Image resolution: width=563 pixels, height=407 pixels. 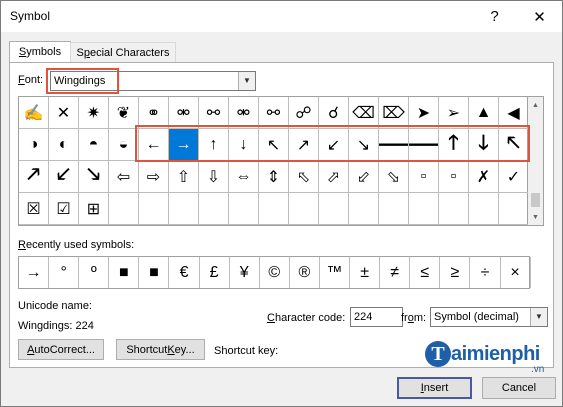 What do you see at coordinates (64, 209) in the screenshot?
I see `symbol-cell: ☑` at bounding box center [64, 209].